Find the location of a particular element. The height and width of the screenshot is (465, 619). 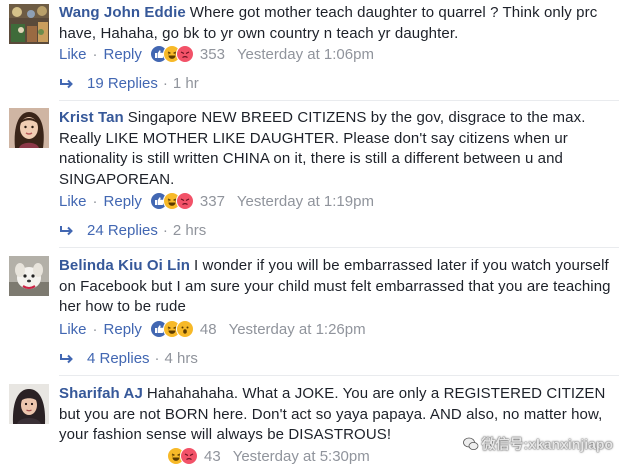

comment-author: Belinda Kiu Oi Lin is located at coordinates (124, 265).